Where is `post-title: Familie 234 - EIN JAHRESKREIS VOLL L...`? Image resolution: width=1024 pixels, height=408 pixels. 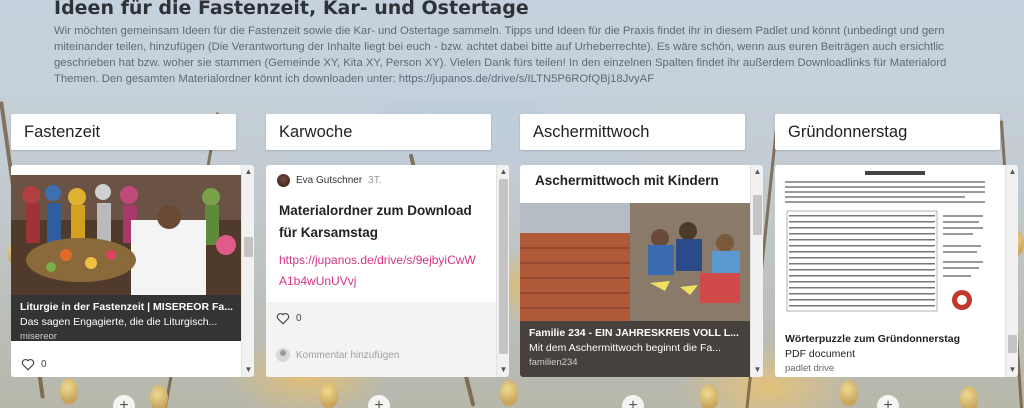 post-title: Familie 234 - EIN JAHRESKREIS VOLL L... is located at coordinates (634, 333).